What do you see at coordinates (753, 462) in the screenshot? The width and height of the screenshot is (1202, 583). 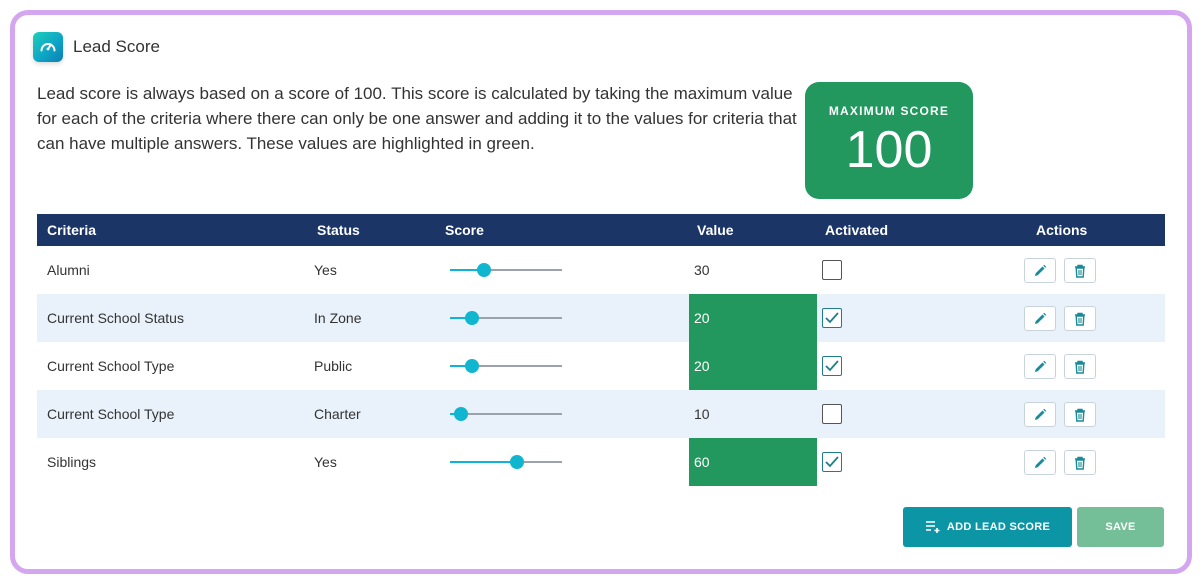 I see `value-cell: 60` at bounding box center [753, 462].